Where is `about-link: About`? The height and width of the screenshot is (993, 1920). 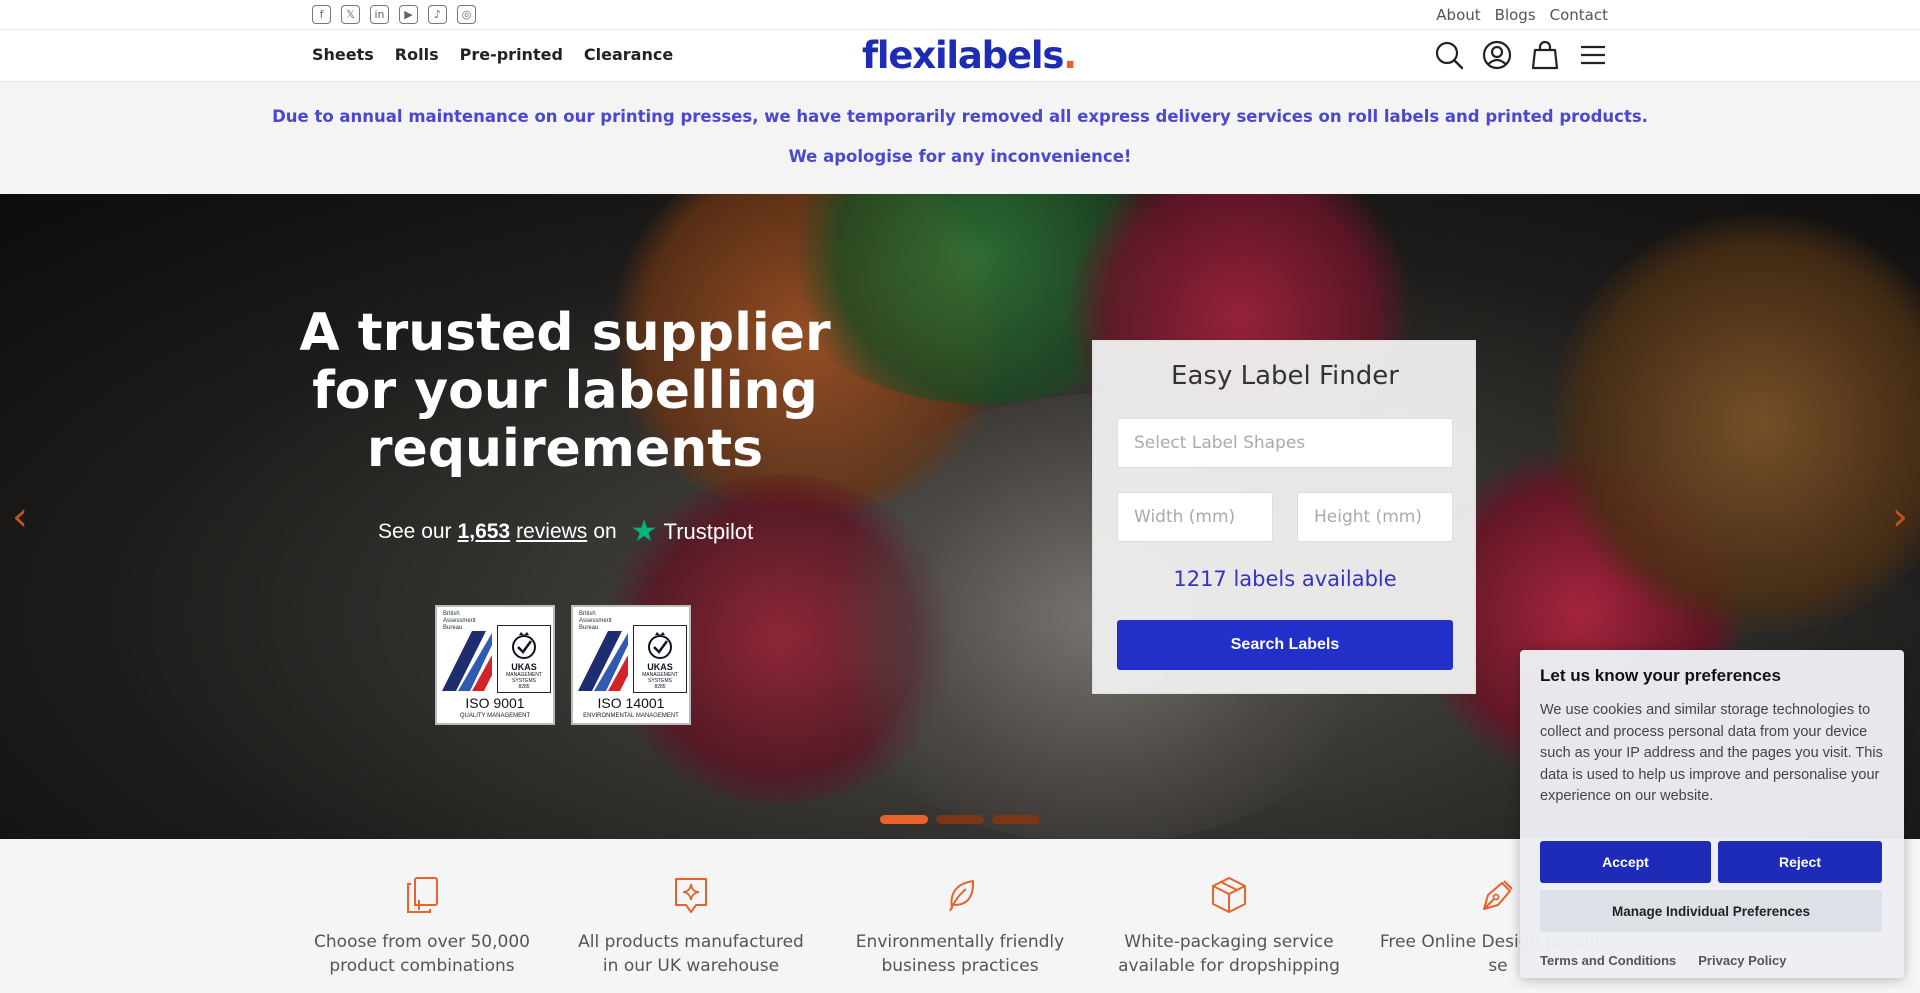 about-link: About is located at coordinates (1458, 15).